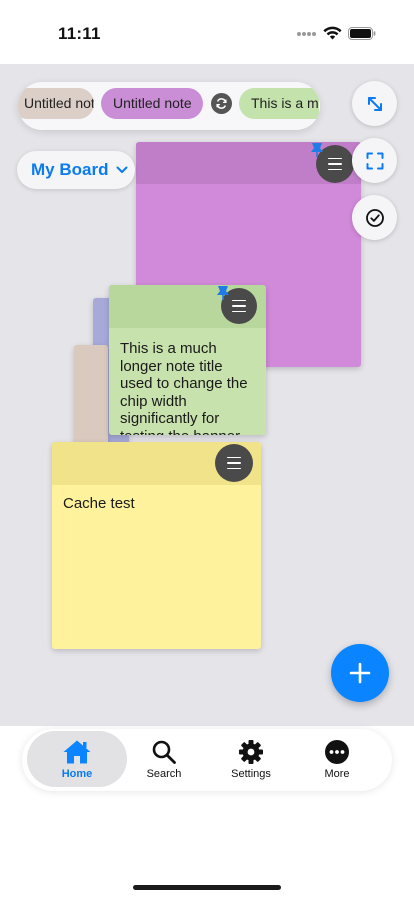  I want to click on checkmark-circle-icon, so click(374, 217).